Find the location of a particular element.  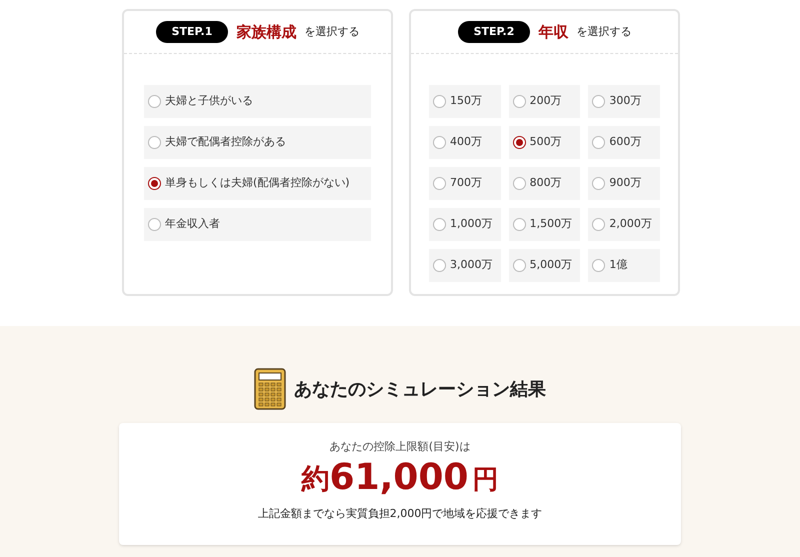

radio-option: 夫婦で配偶者控除がある is located at coordinates (257, 142).